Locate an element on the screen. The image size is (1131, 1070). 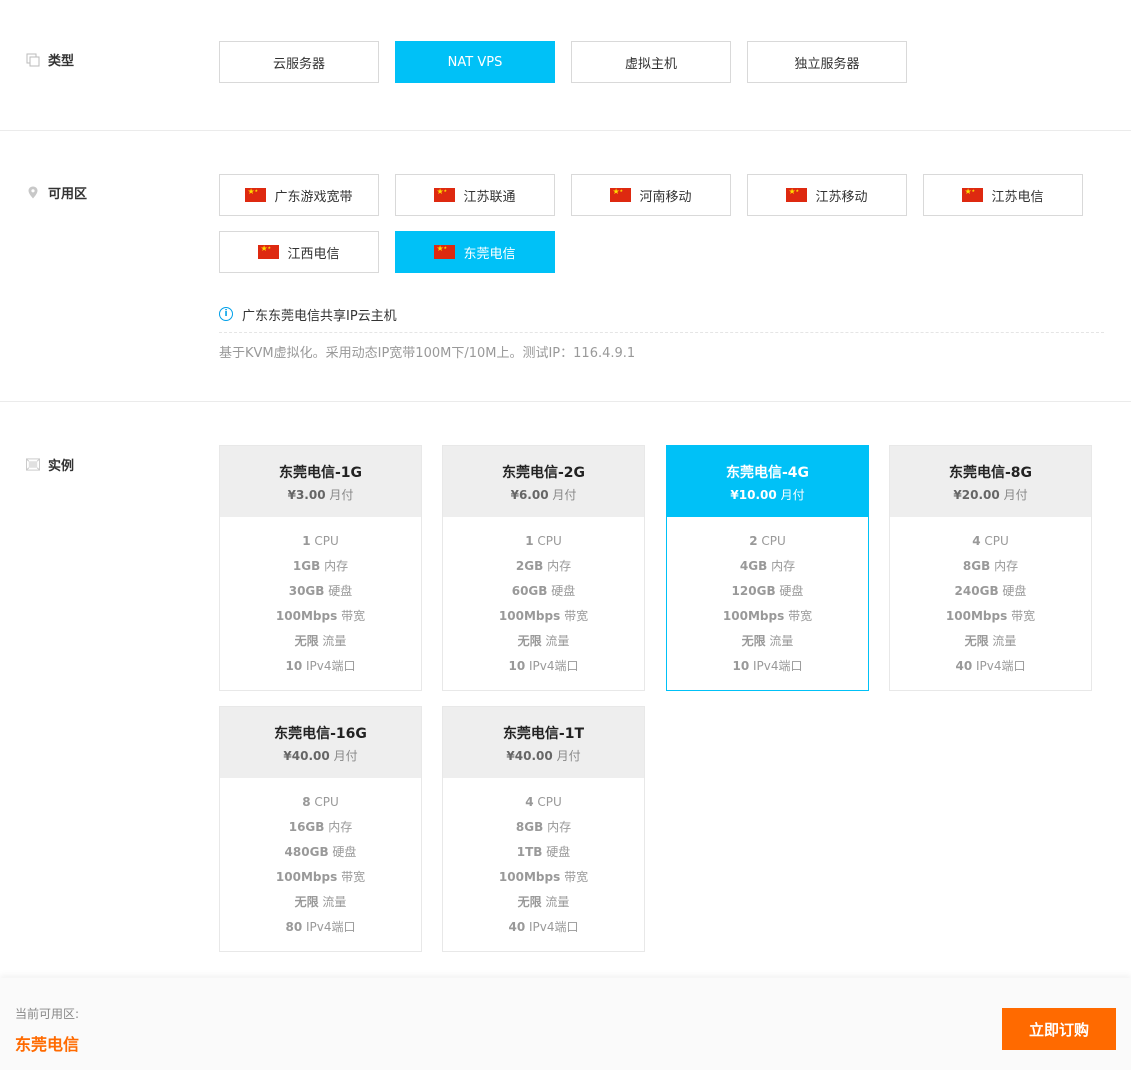
plan-card-header: 东莞电信-1T ¥40.00 月付 is located at coordinates (543, 742).